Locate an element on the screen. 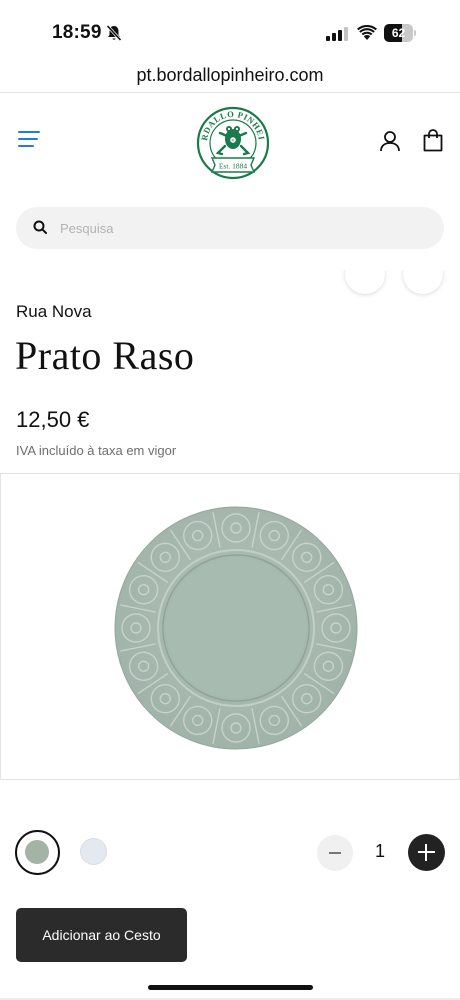  add-to-cart-button: Adicionar ao Cesto is located at coordinates (101, 935).